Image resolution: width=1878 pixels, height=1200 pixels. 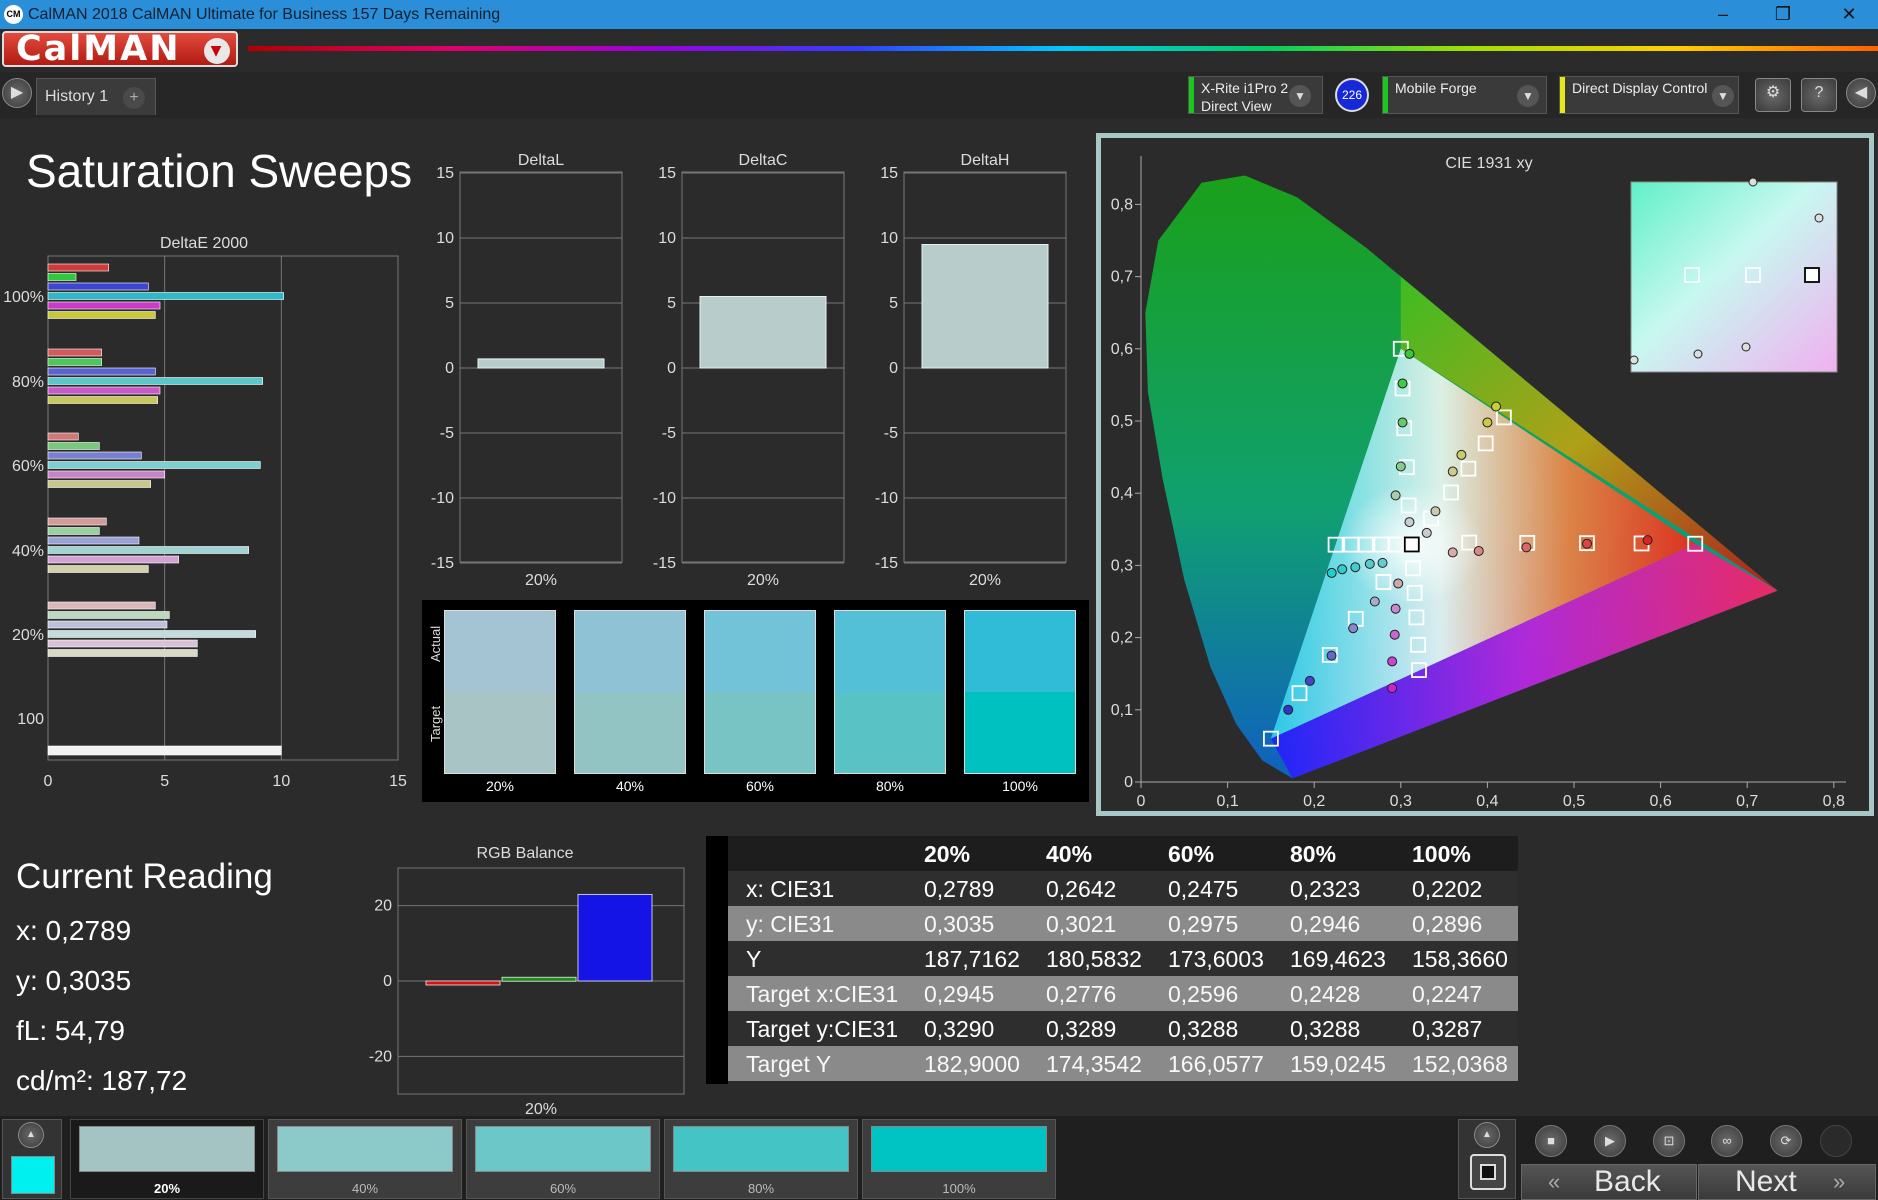 What do you see at coordinates (1649, 95) in the screenshot?
I see `display-selector: Direct Display Control ▼` at bounding box center [1649, 95].